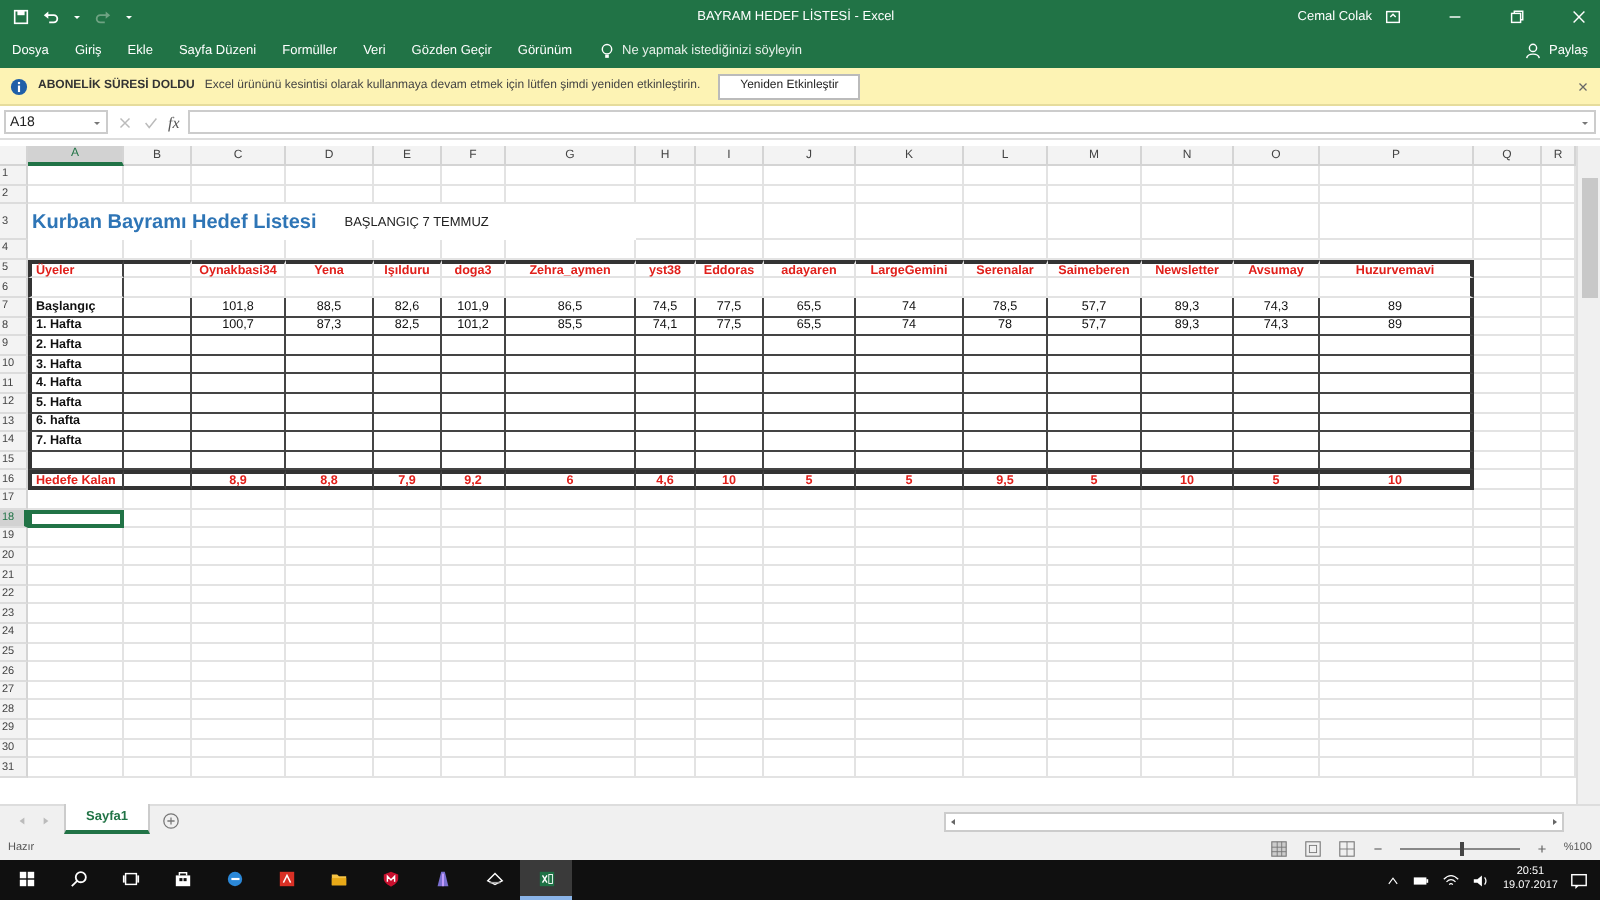 The height and width of the screenshot is (900, 1600). Describe the element at coordinates (953, 821) in the screenshot. I see `scroll-left-icon` at that location.